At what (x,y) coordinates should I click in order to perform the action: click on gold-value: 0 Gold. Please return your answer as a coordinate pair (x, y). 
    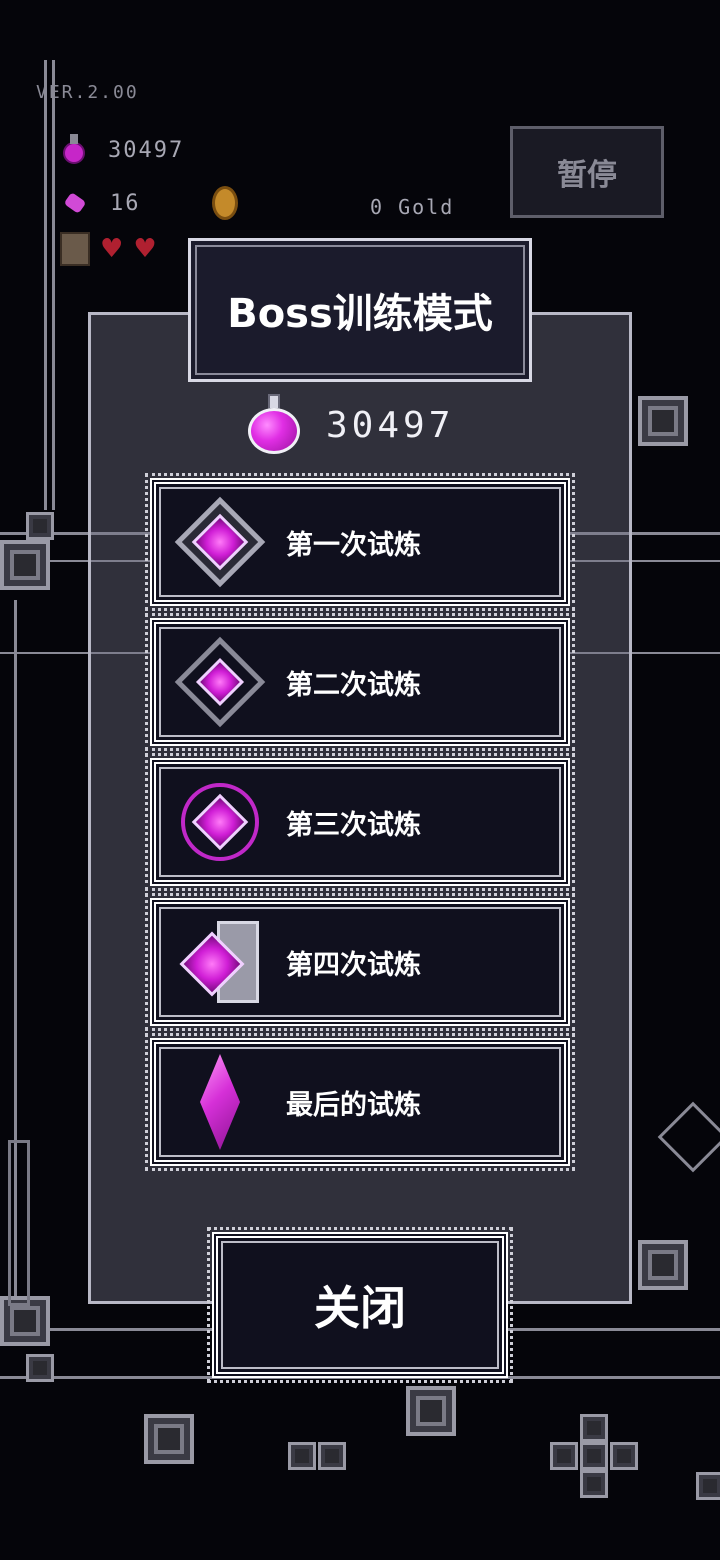
    Looking at the image, I should click on (412, 207).